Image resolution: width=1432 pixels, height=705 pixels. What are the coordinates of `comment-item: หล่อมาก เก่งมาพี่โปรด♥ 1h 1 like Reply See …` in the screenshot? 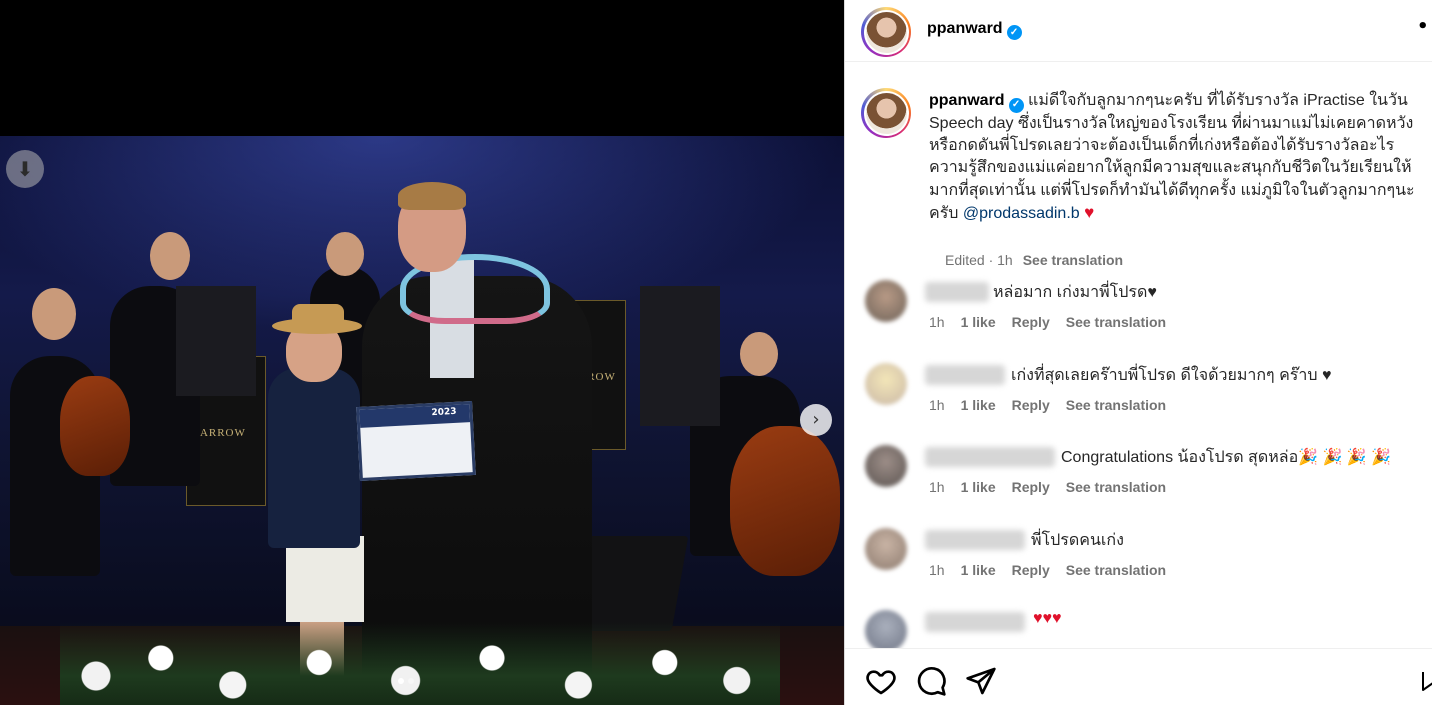 It's located at (1145, 316).